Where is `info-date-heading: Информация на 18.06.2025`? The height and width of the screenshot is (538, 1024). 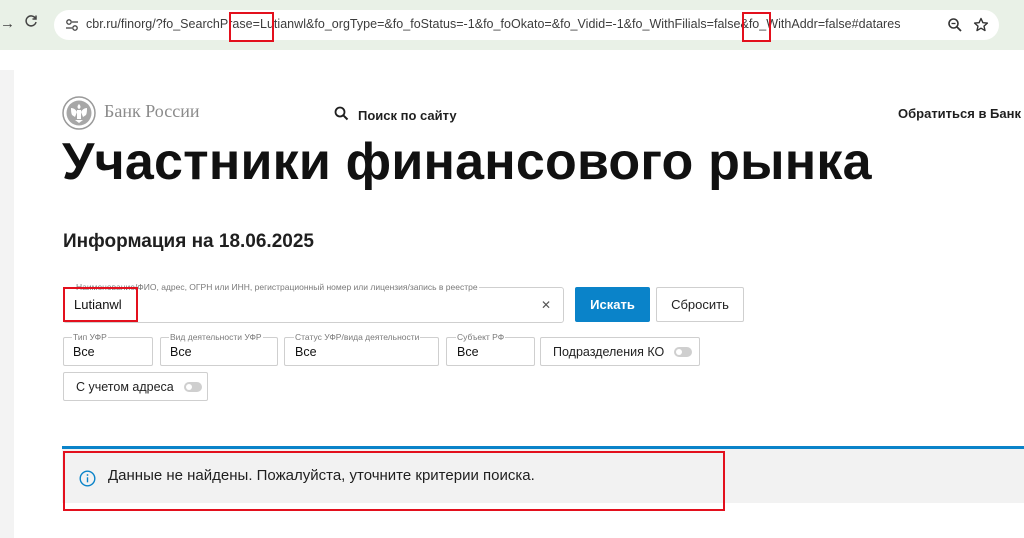
info-date-heading: Информация на 18.06.2025 is located at coordinates (188, 241).